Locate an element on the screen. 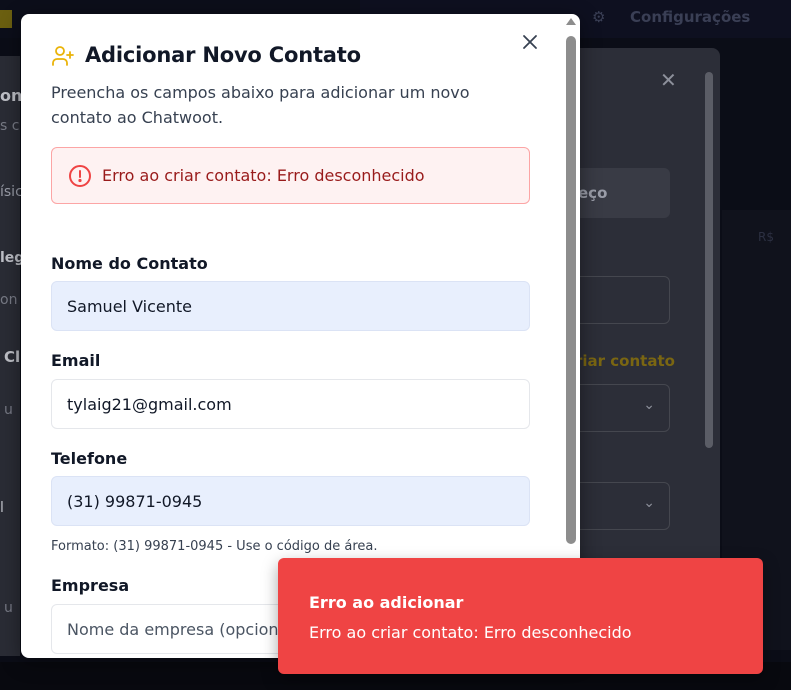 This screenshot has width=791, height=690. email-input is located at coordinates (290, 404).